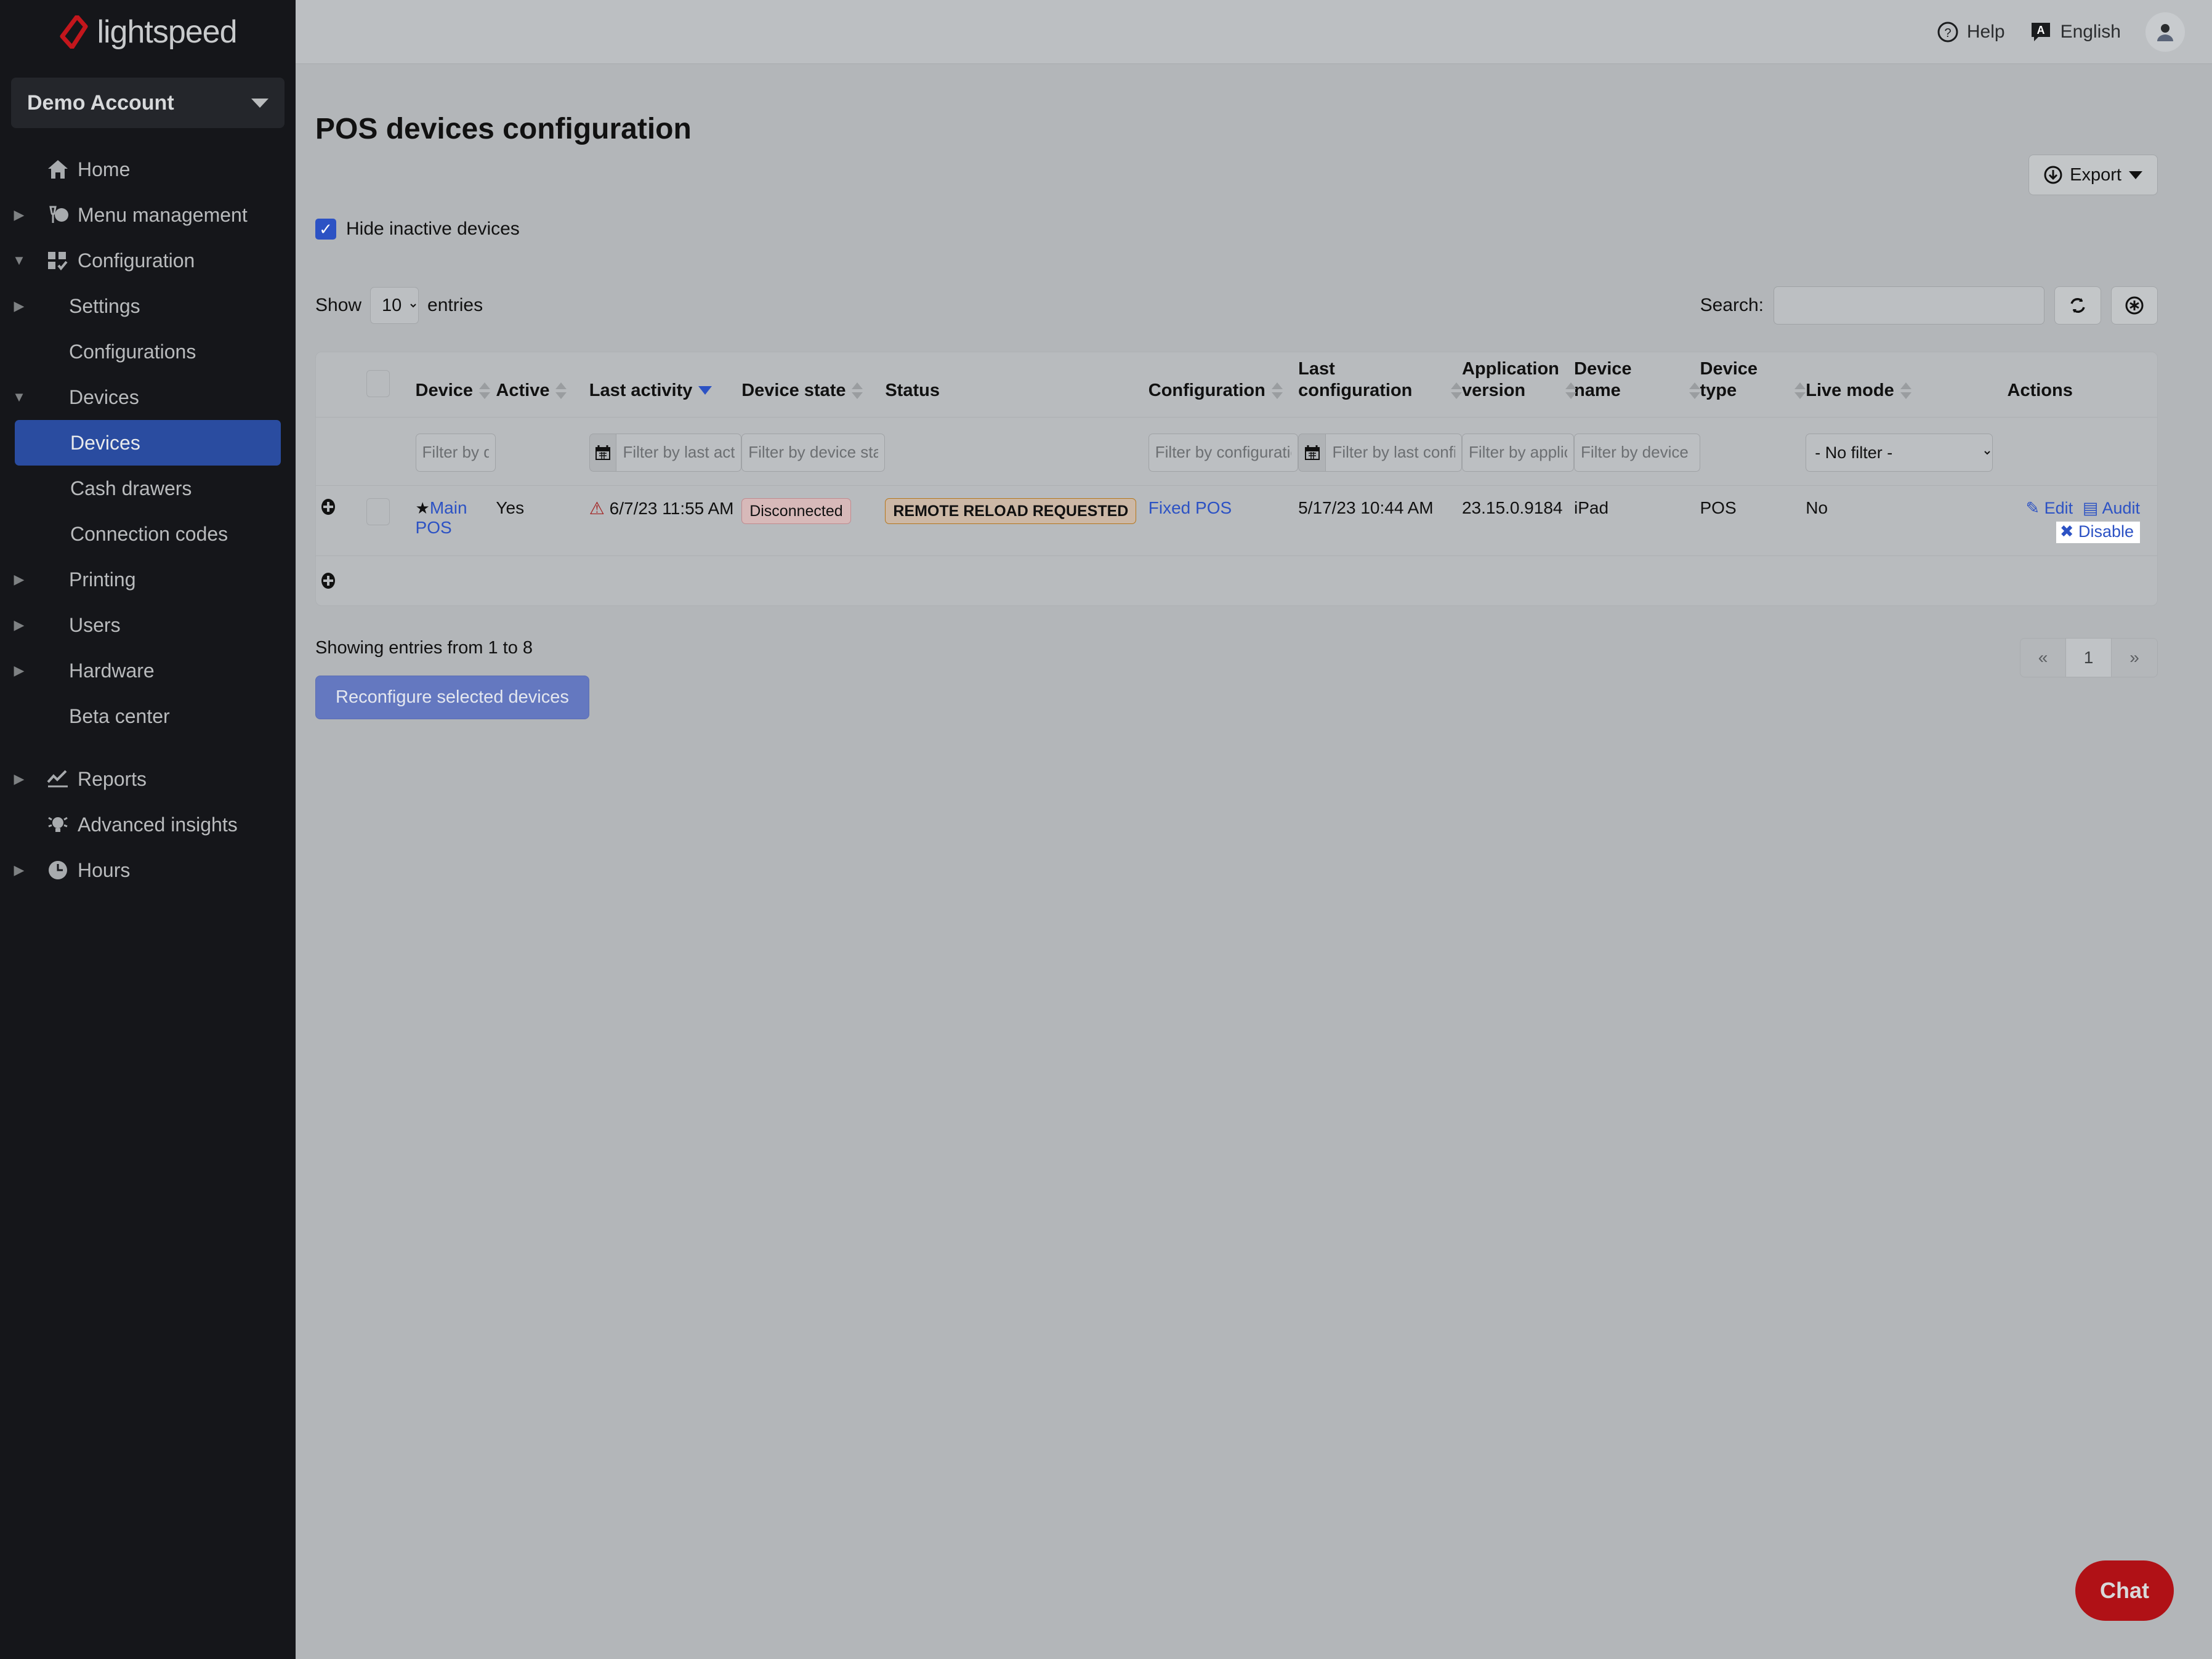 The height and width of the screenshot is (1659, 2212). I want to click on brand-name: lightspeed, so click(167, 32).